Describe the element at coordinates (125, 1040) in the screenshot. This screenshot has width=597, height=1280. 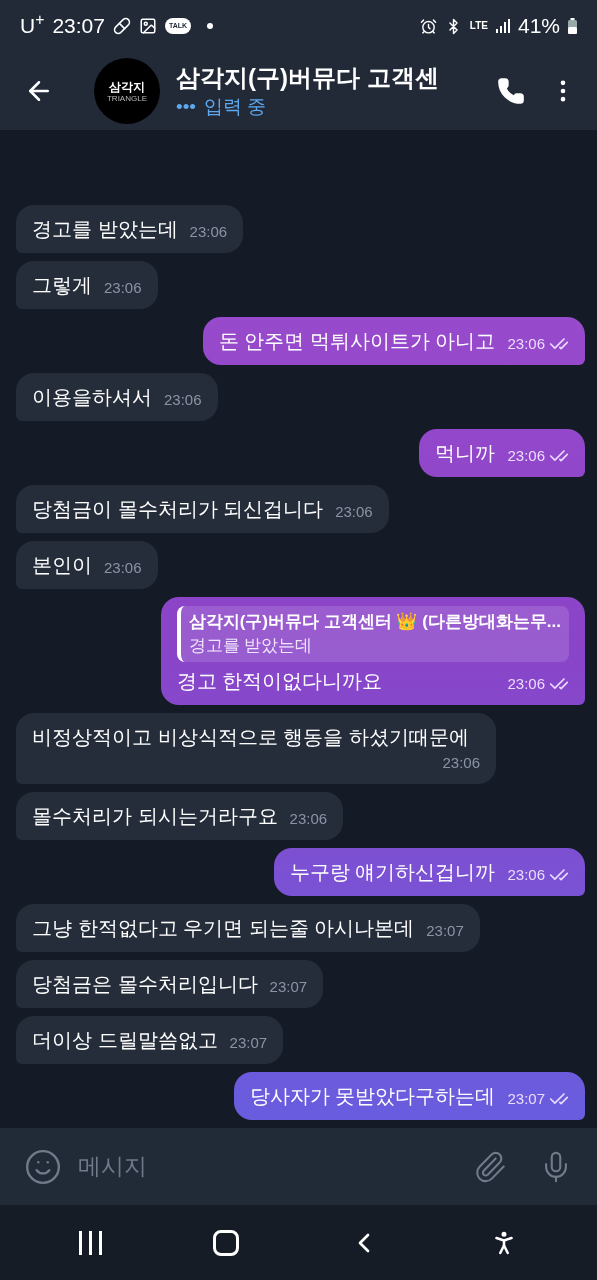
I see `message-text: 더이상 드릴말씀없고` at that location.